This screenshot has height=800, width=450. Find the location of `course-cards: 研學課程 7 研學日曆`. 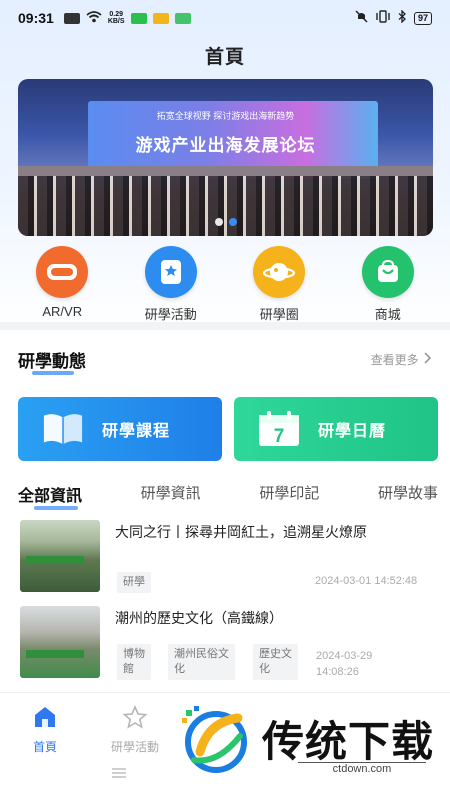

course-cards: 研學課程 7 研學日曆 is located at coordinates (228, 429).